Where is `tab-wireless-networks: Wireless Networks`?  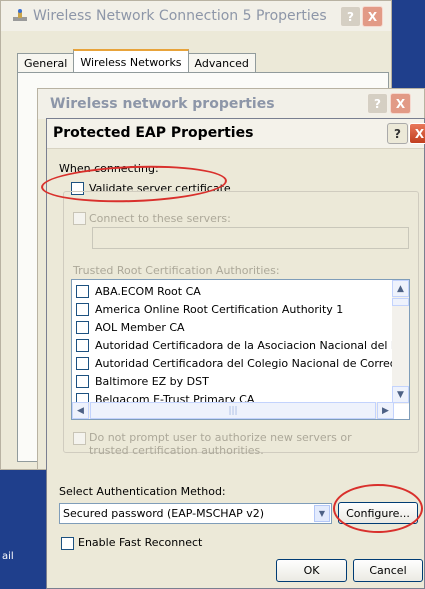 tab-wireless-networks: Wireless Networks is located at coordinates (131, 61).